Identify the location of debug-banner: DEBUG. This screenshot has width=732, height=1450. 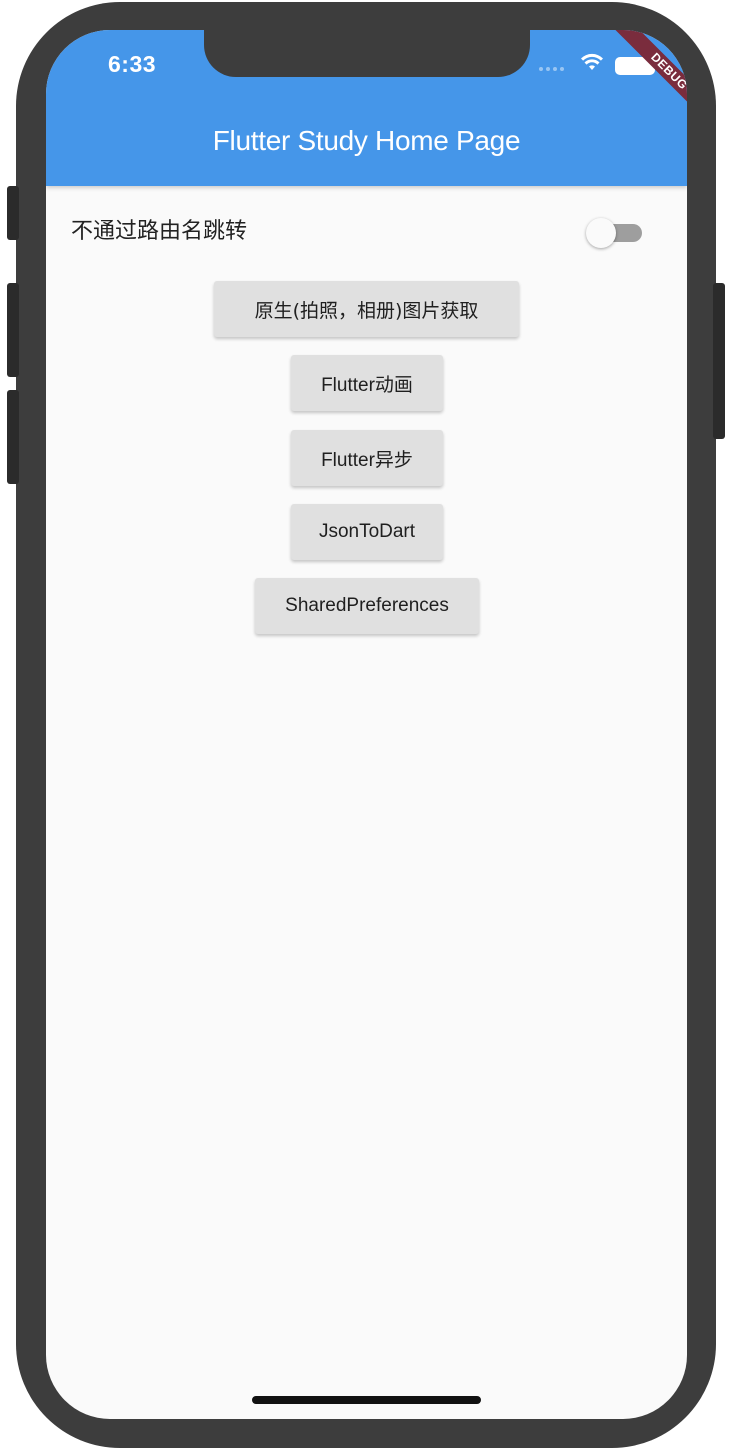
(648, 80).